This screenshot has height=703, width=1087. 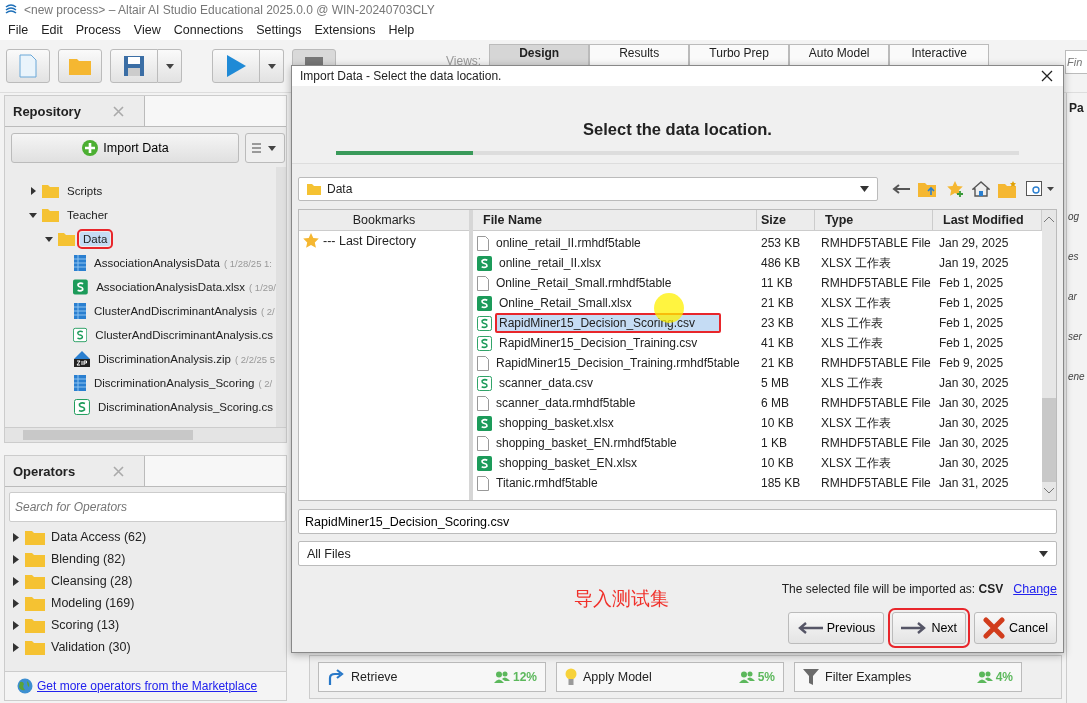 I want to click on file-size: 486 KB, so click(x=781, y=263).